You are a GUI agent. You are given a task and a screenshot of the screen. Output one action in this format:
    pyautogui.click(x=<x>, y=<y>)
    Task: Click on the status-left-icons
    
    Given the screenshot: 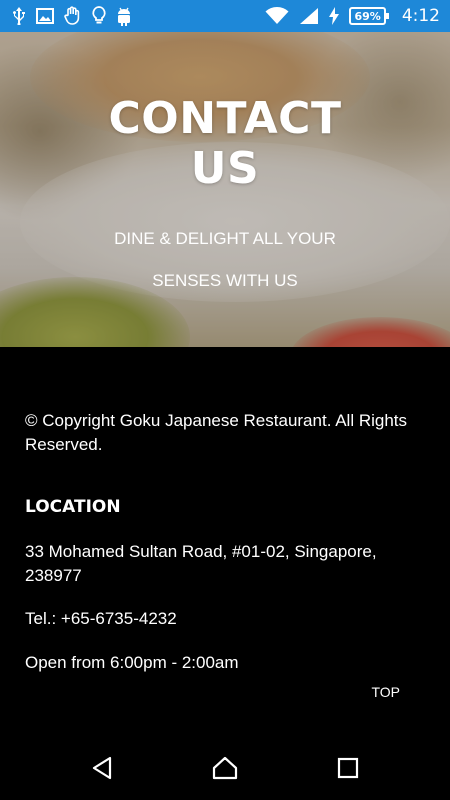 What is the action you would take?
    pyautogui.click(x=72, y=16)
    